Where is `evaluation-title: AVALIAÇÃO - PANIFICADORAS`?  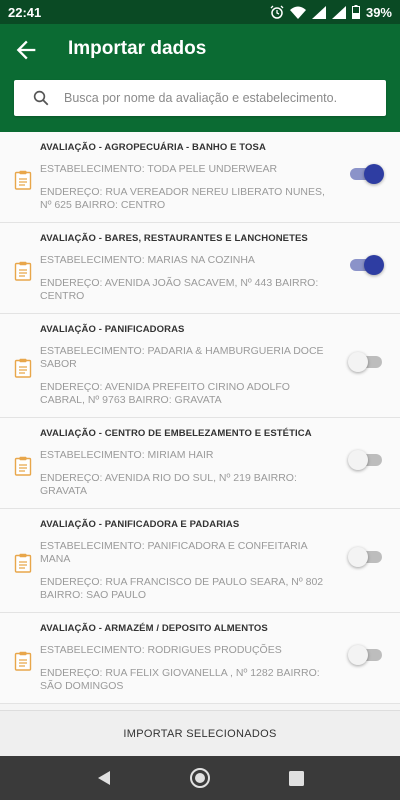 evaluation-title: AVALIAÇÃO - PANIFICADORAS is located at coordinates (112, 329).